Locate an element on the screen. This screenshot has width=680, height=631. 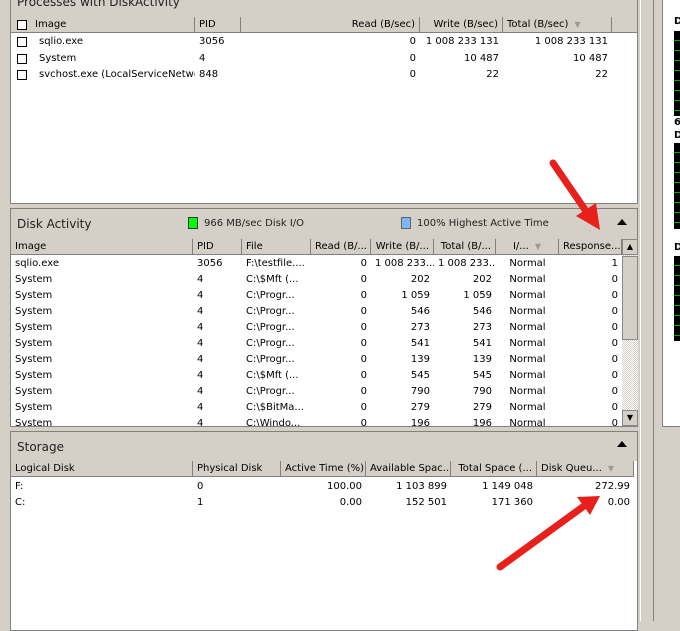
arrow-response-icon is located at coordinates (574, 194).